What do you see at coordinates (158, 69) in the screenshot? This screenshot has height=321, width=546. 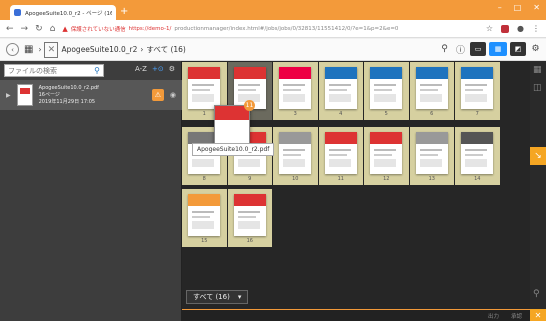 I see `add-file-icon: +⊙` at bounding box center [158, 69].